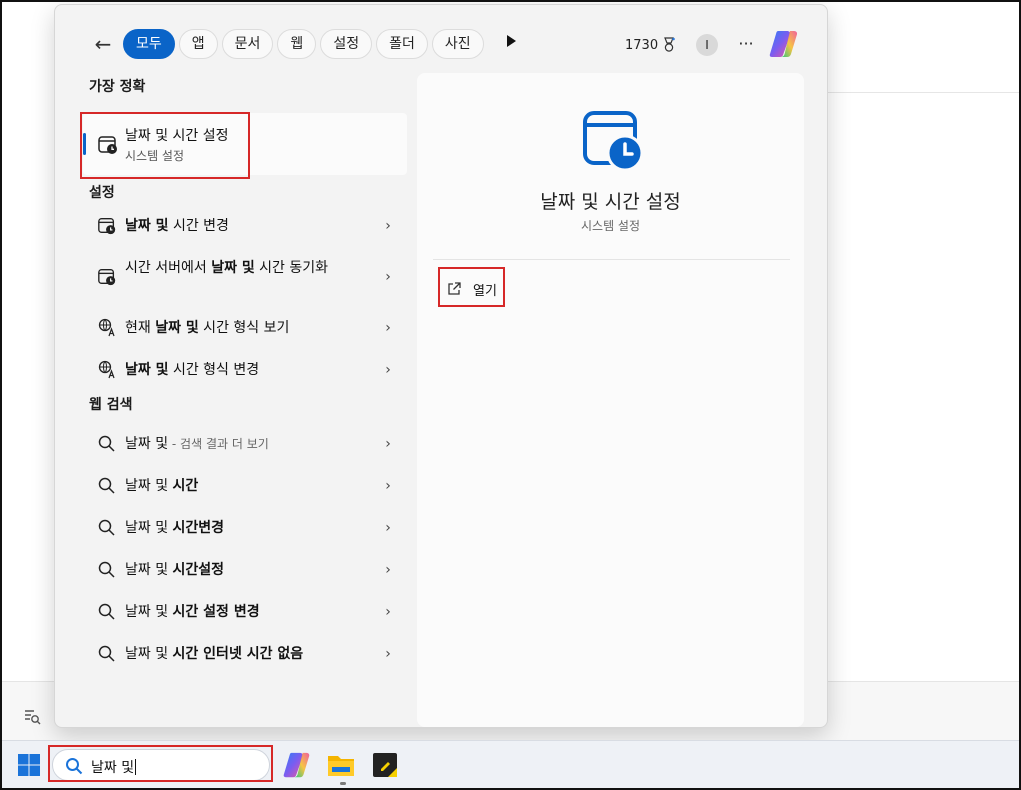 This screenshot has width=1021, height=790. Describe the element at coordinates (136, 767) in the screenshot. I see `text-caret` at that location.